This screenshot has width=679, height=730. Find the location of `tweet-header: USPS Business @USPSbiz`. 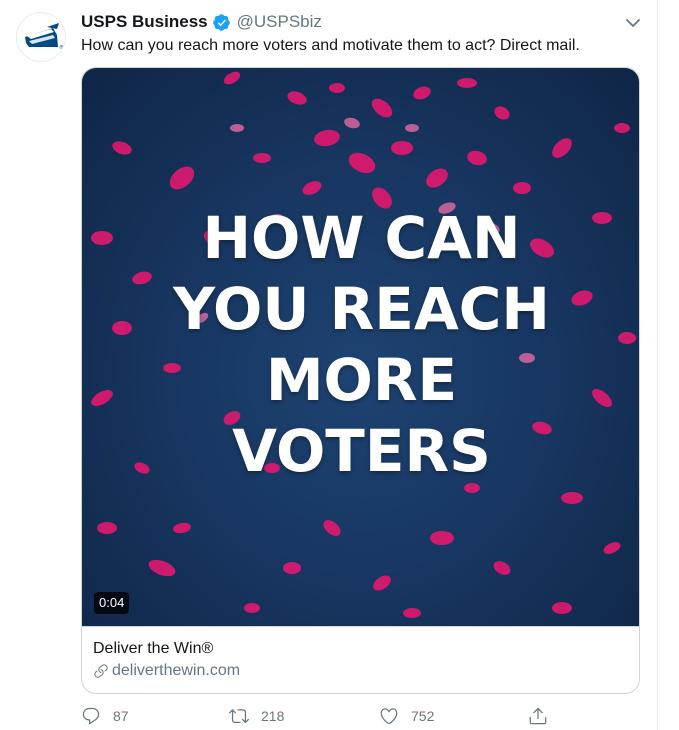

tweet-header: USPS Business @USPSbiz is located at coordinates (201, 22).